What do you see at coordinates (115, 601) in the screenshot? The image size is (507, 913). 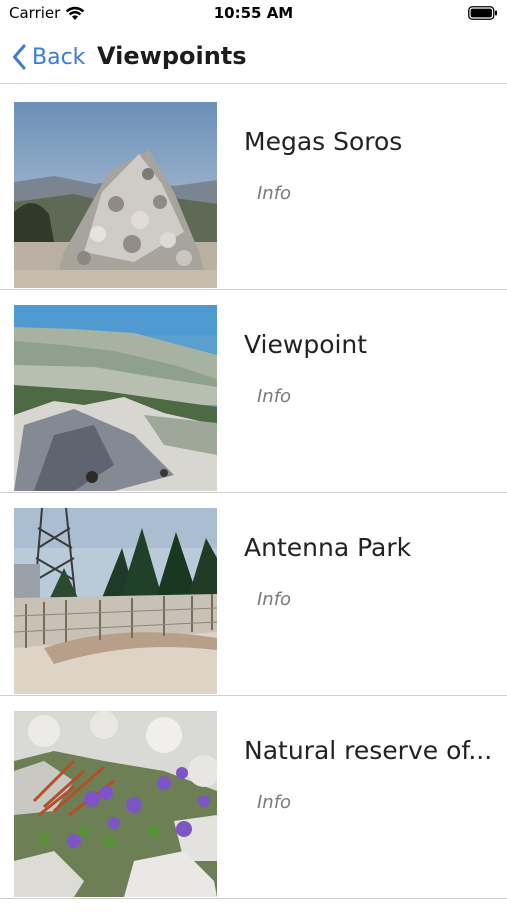 I see `antenna-park-photo` at bounding box center [115, 601].